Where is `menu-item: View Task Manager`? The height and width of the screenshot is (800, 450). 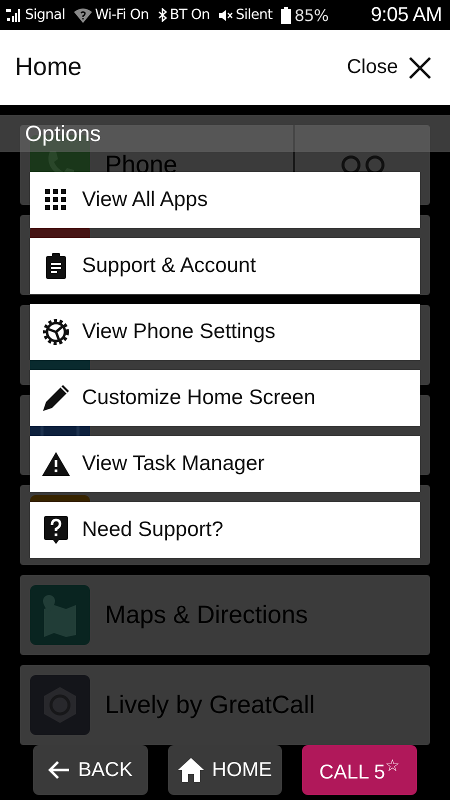 menu-item: View Task Manager is located at coordinates (225, 464).